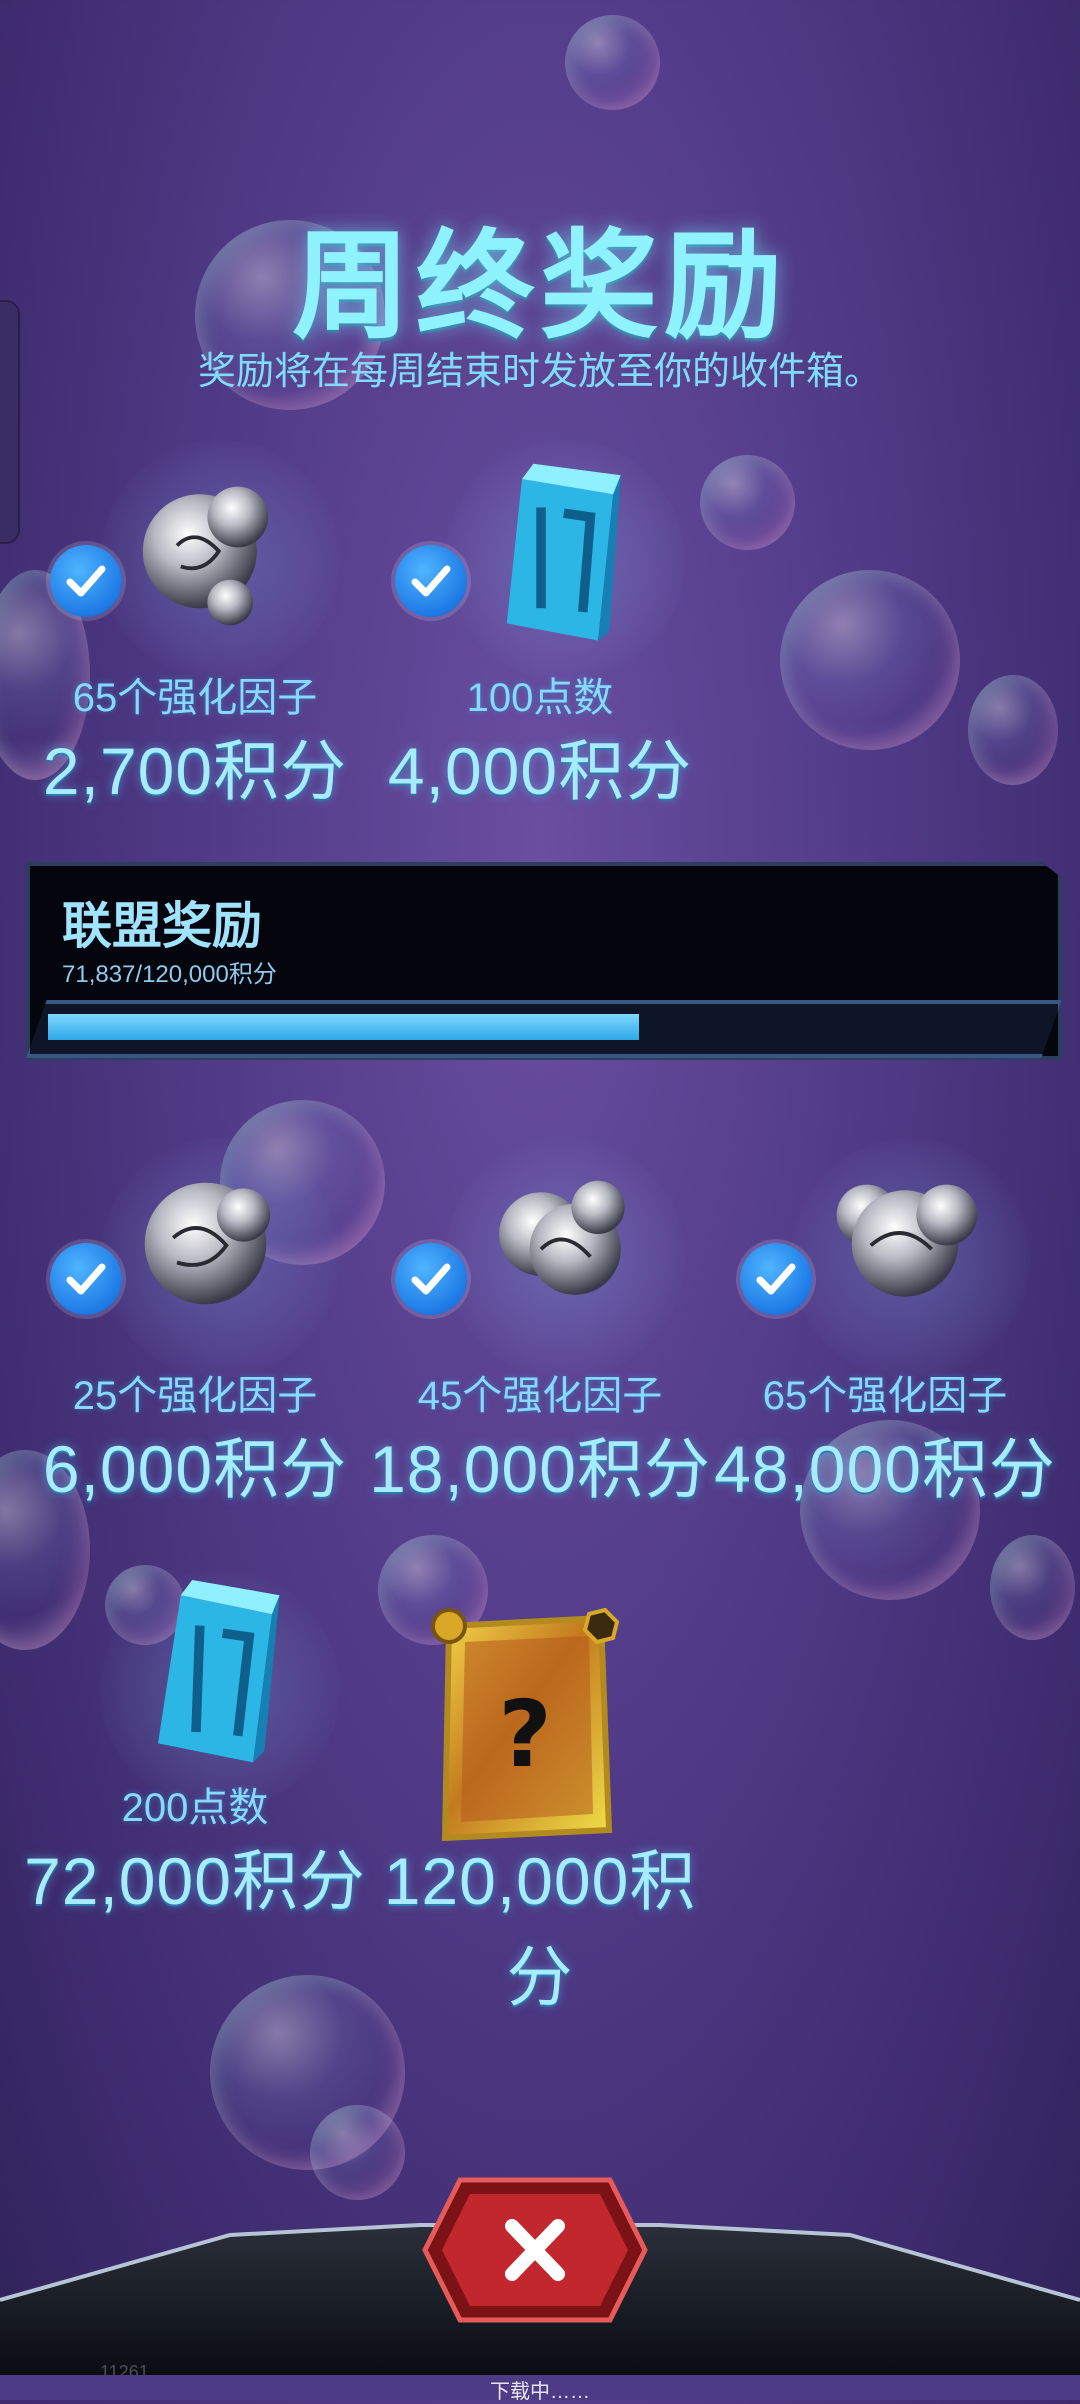 The height and width of the screenshot is (2404, 1080). I want to click on page-subtitle: 奖励将在每周结束时发放至你的收件箱。, so click(539, 372).